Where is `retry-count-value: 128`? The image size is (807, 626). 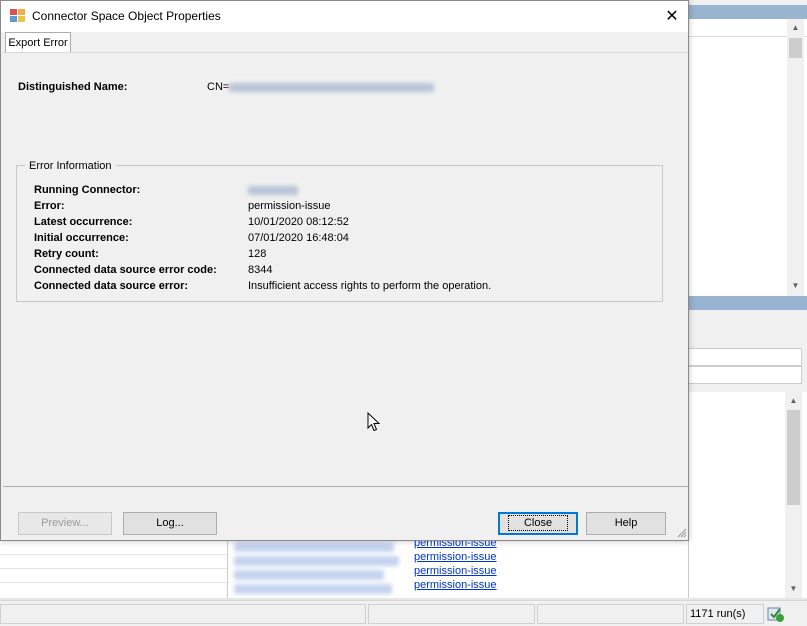
retry-count-value: 128 is located at coordinates (257, 254).